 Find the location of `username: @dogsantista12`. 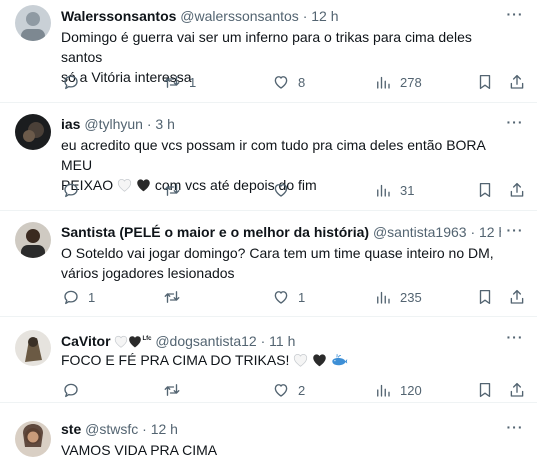

username: @dogsantista12 is located at coordinates (205, 341).